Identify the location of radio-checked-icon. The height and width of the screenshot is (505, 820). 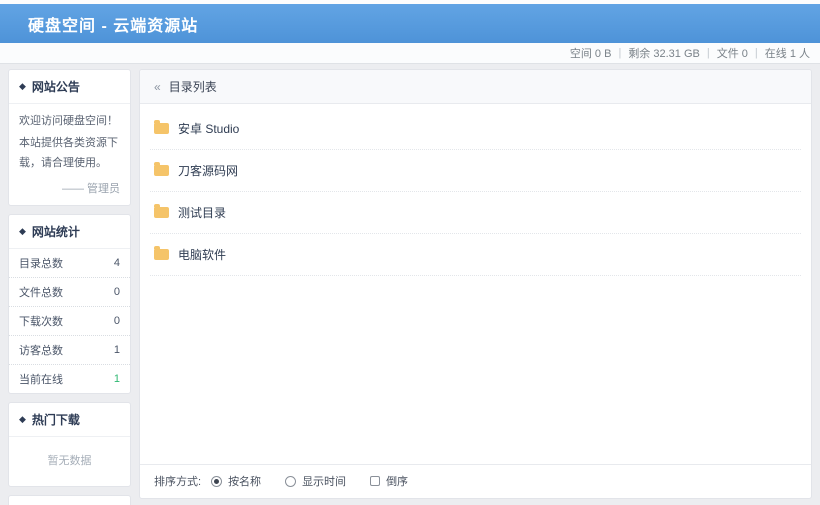
(217, 481).